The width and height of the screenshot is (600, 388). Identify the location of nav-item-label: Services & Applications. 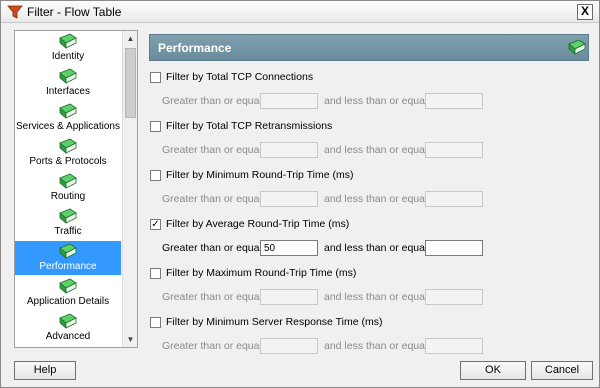
(68, 126).